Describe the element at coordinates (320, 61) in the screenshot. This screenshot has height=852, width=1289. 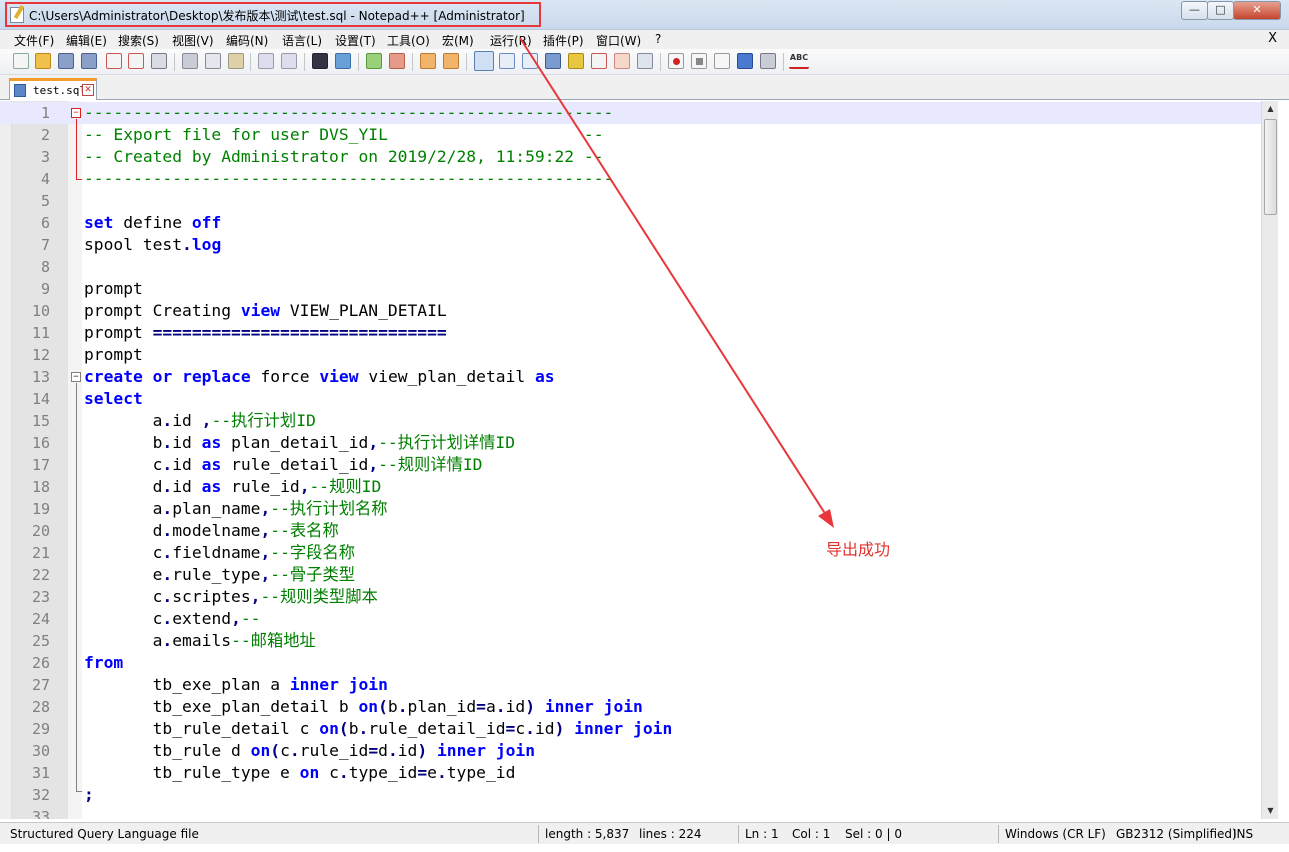
I see `find-icon` at that location.